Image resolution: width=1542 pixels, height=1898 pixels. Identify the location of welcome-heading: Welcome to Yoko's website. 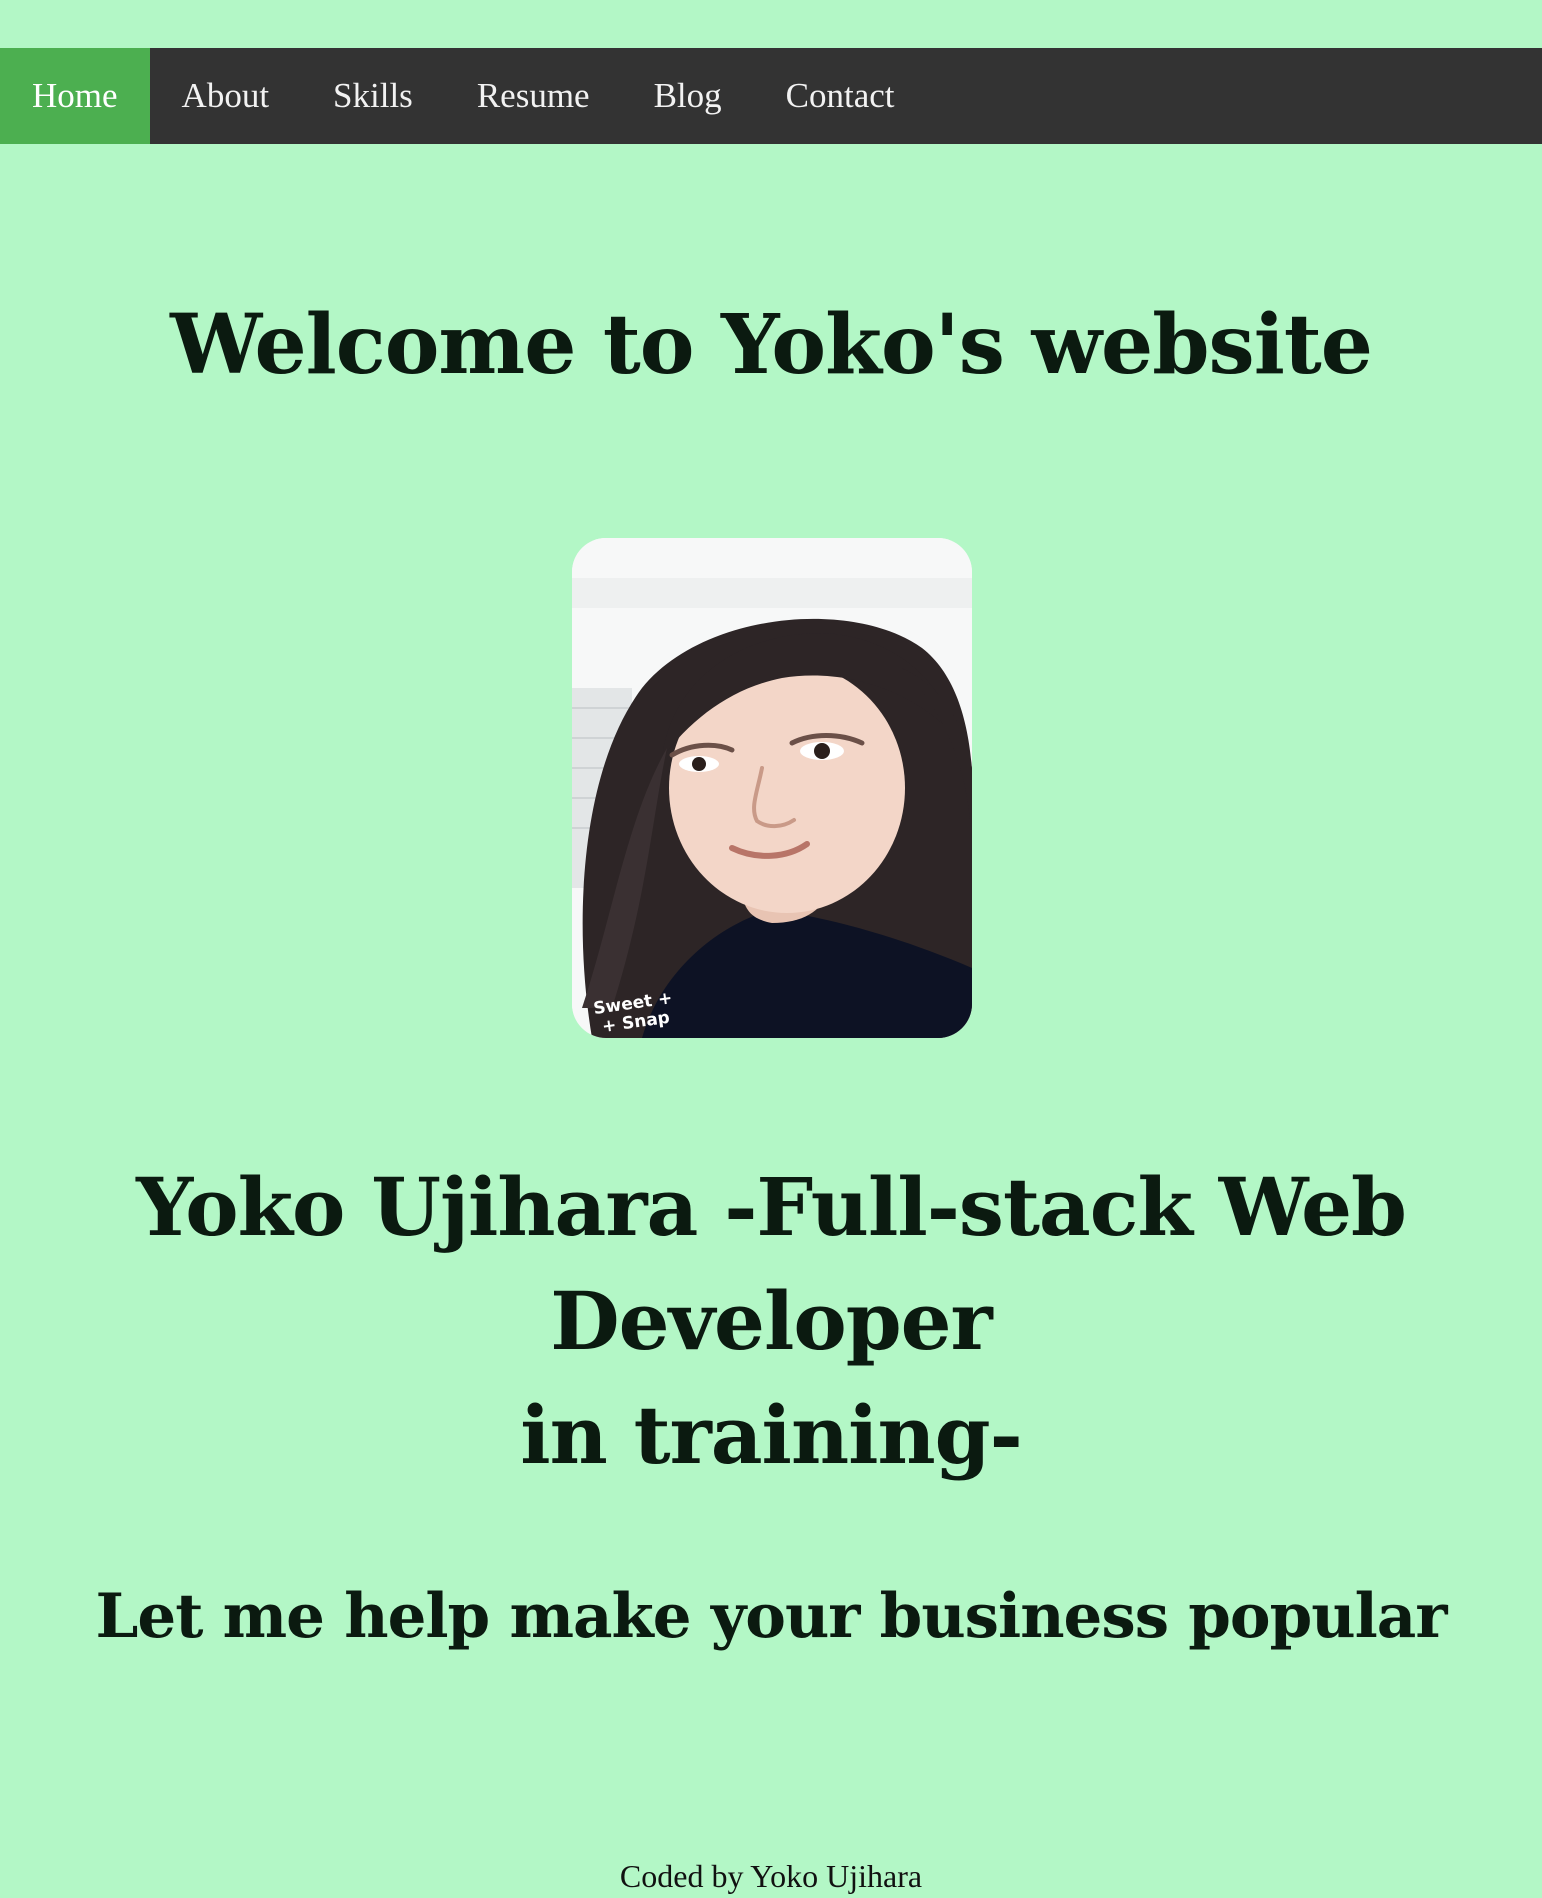
(771, 345).